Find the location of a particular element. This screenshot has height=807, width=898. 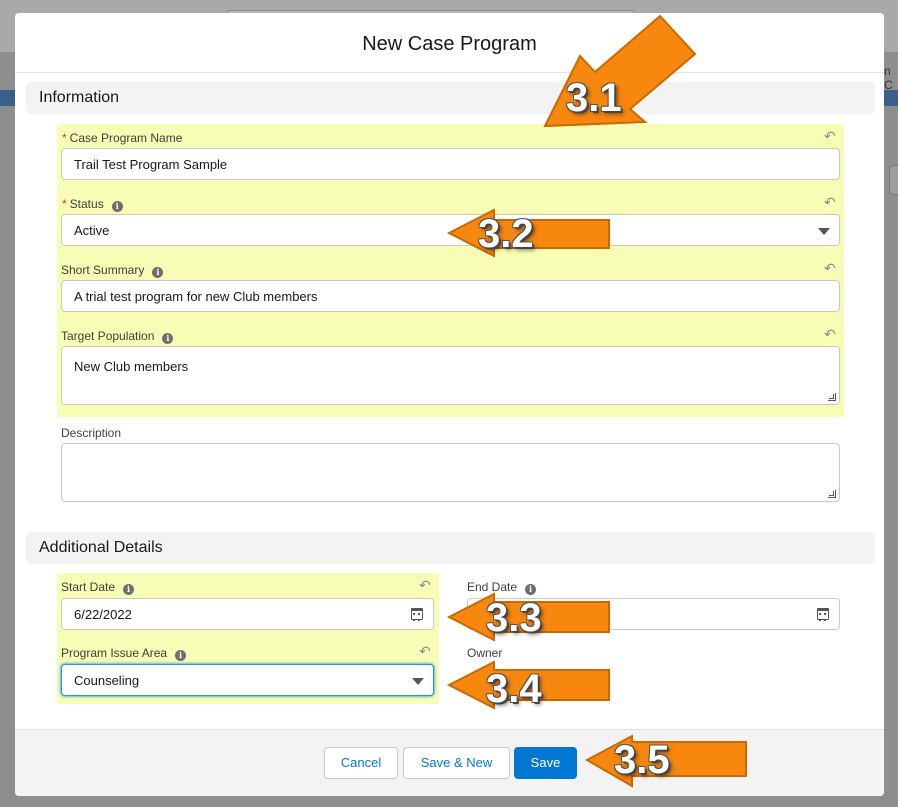

start-date-label-text: Start Date is located at coordinates (88, 587).